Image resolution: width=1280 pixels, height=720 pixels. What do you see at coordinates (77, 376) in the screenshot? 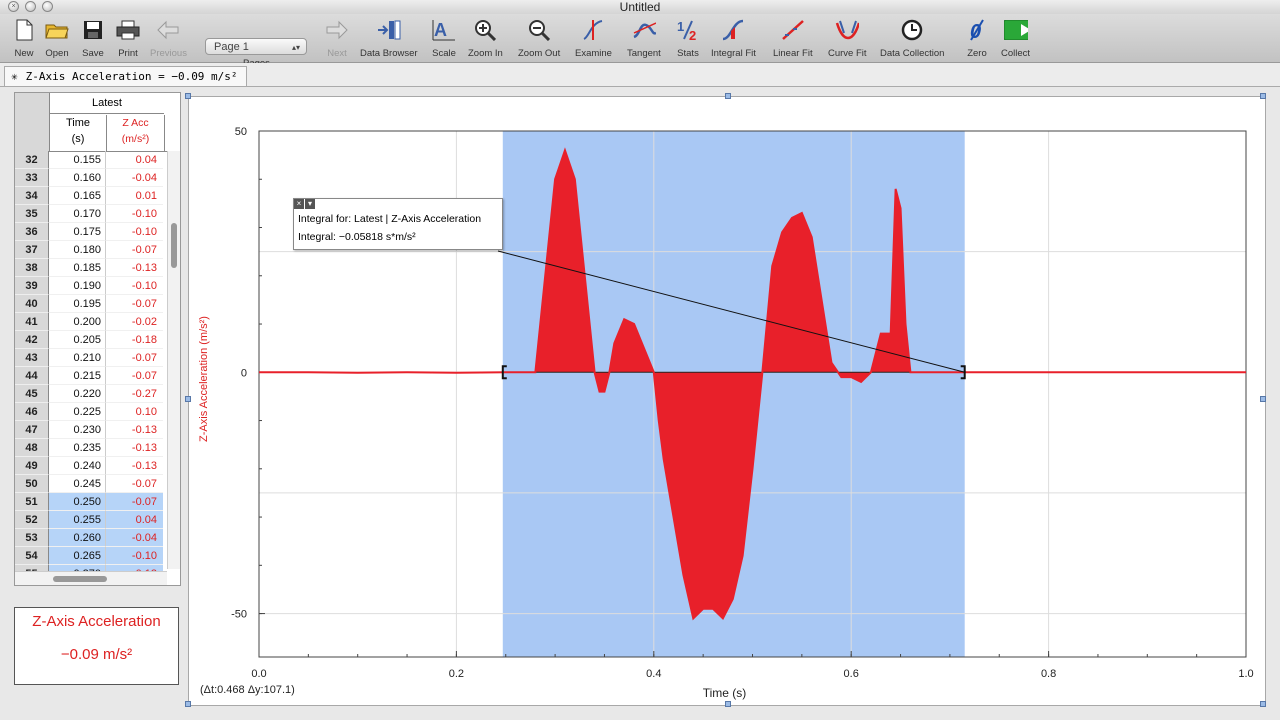
I see `cell-time: 0.215` at bounding box center [77, 376].